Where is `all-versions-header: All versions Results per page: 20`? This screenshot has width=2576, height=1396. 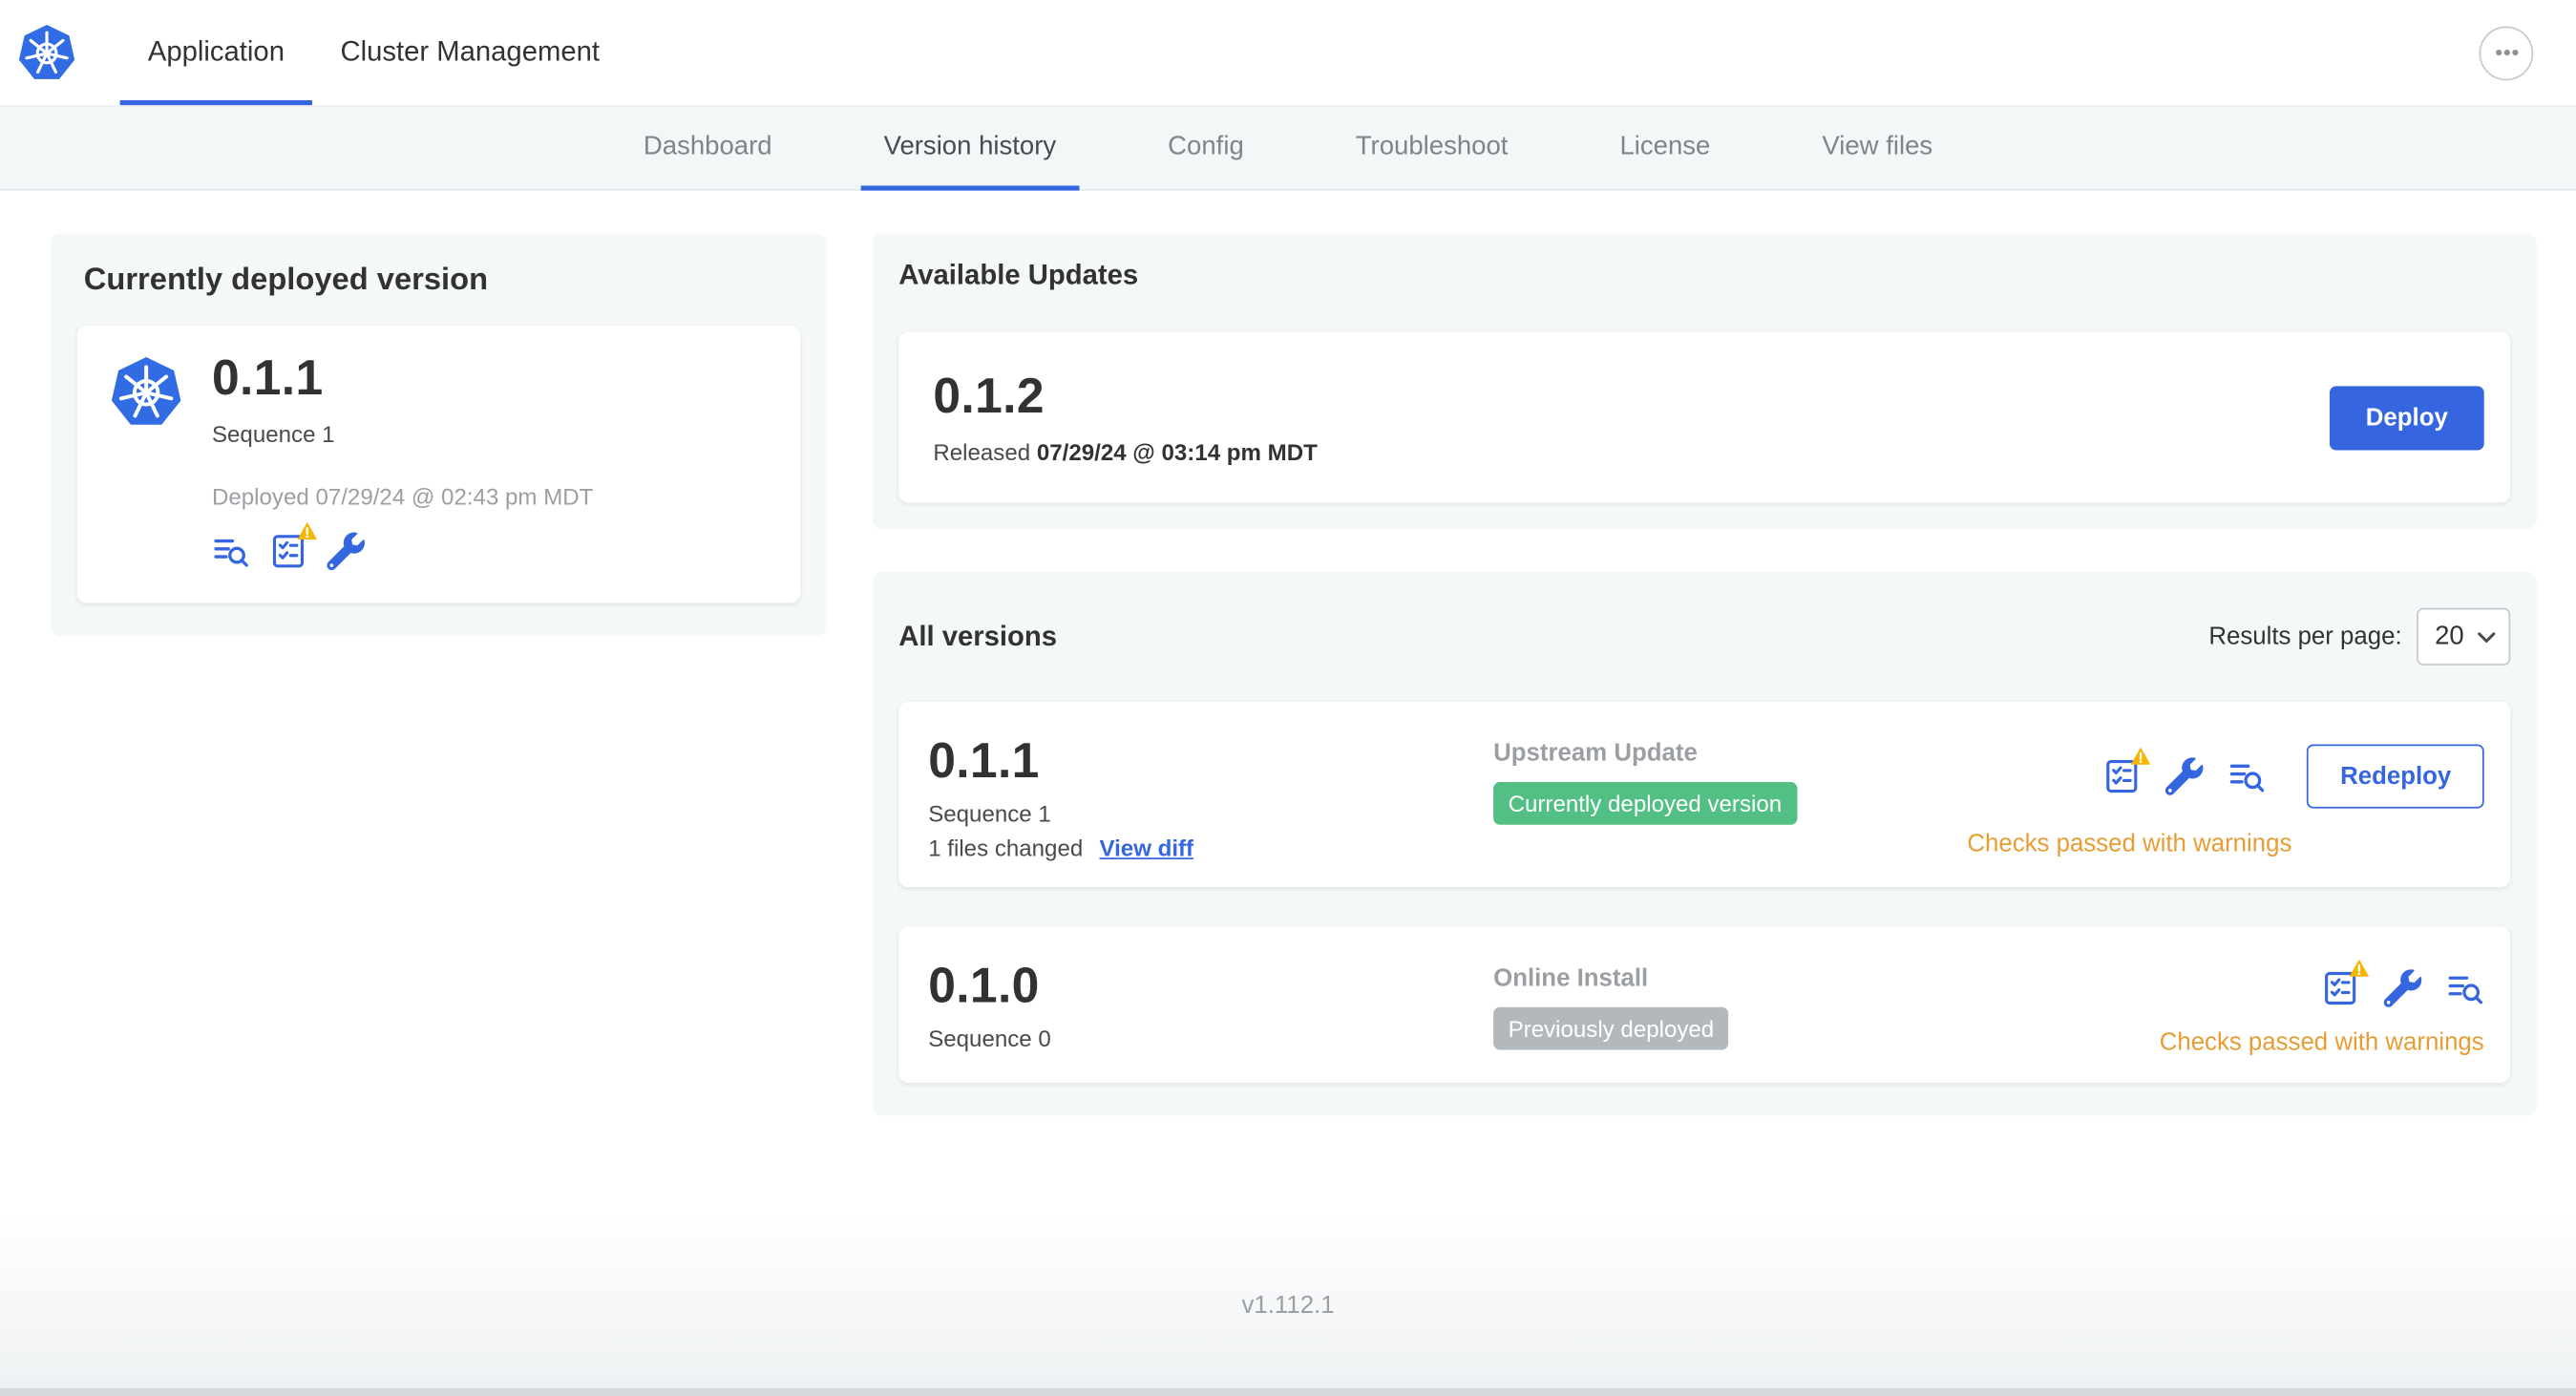
all-versions-header: All versions Results per page: 20 is located at coordinates (1704, 632).